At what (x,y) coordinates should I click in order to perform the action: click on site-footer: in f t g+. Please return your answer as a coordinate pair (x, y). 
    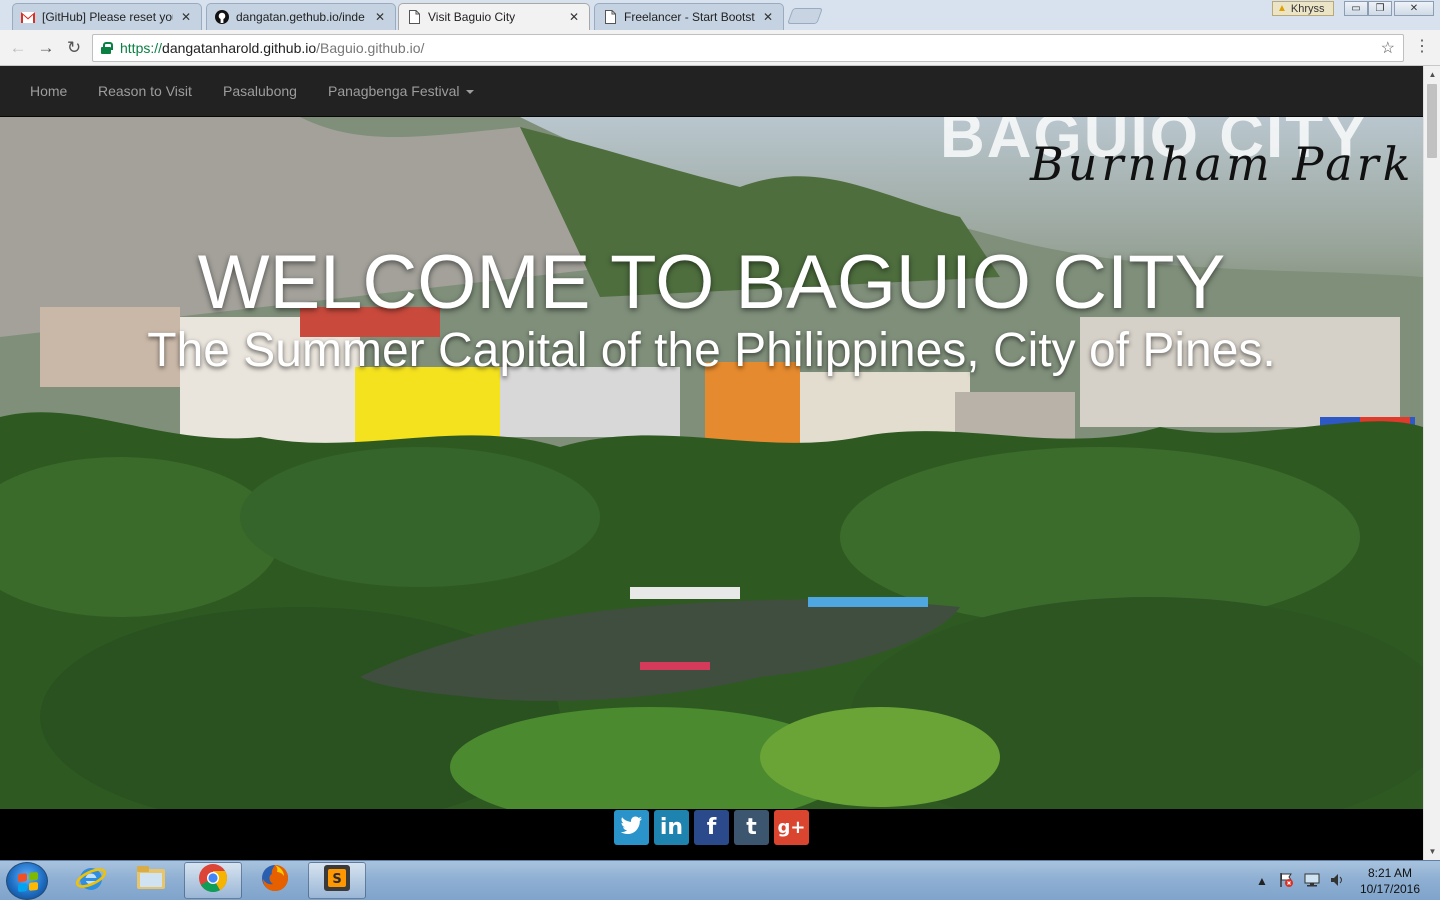
    Looking at the image, I should click on (711, 834).